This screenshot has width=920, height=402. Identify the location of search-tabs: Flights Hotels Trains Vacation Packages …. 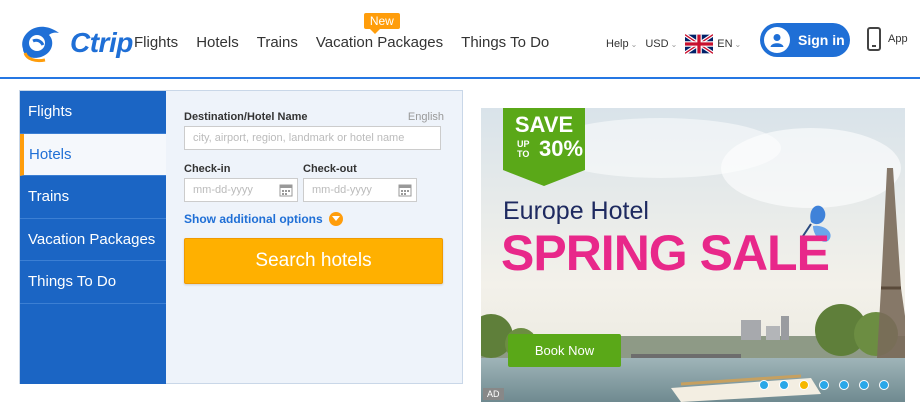
(93, 237).